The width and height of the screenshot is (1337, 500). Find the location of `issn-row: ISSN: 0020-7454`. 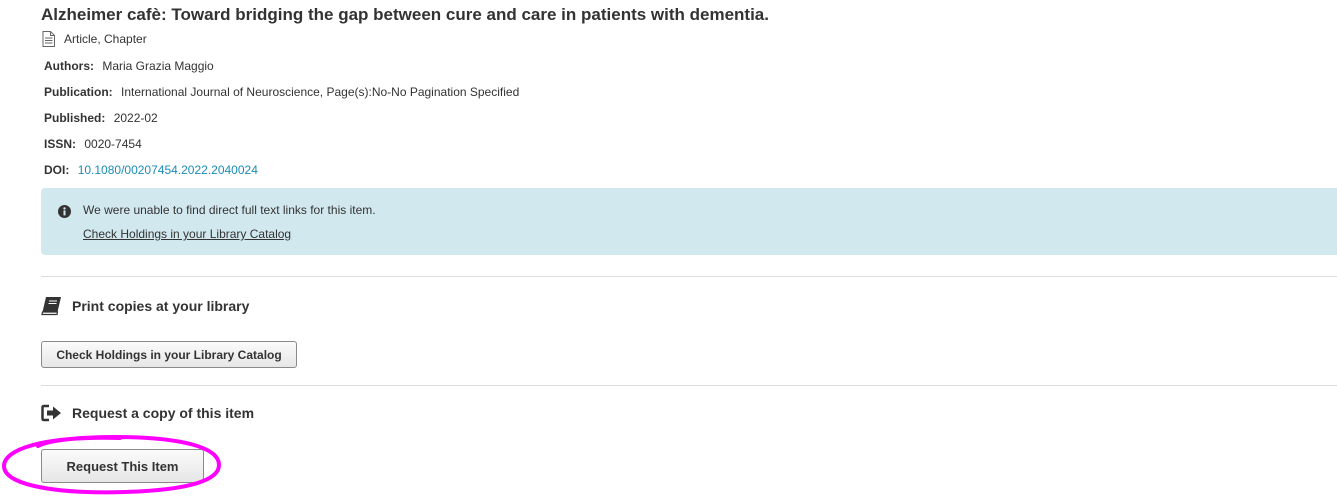

issn-row: ISSN: 0020-7454 is located at coordinates (93, 144).